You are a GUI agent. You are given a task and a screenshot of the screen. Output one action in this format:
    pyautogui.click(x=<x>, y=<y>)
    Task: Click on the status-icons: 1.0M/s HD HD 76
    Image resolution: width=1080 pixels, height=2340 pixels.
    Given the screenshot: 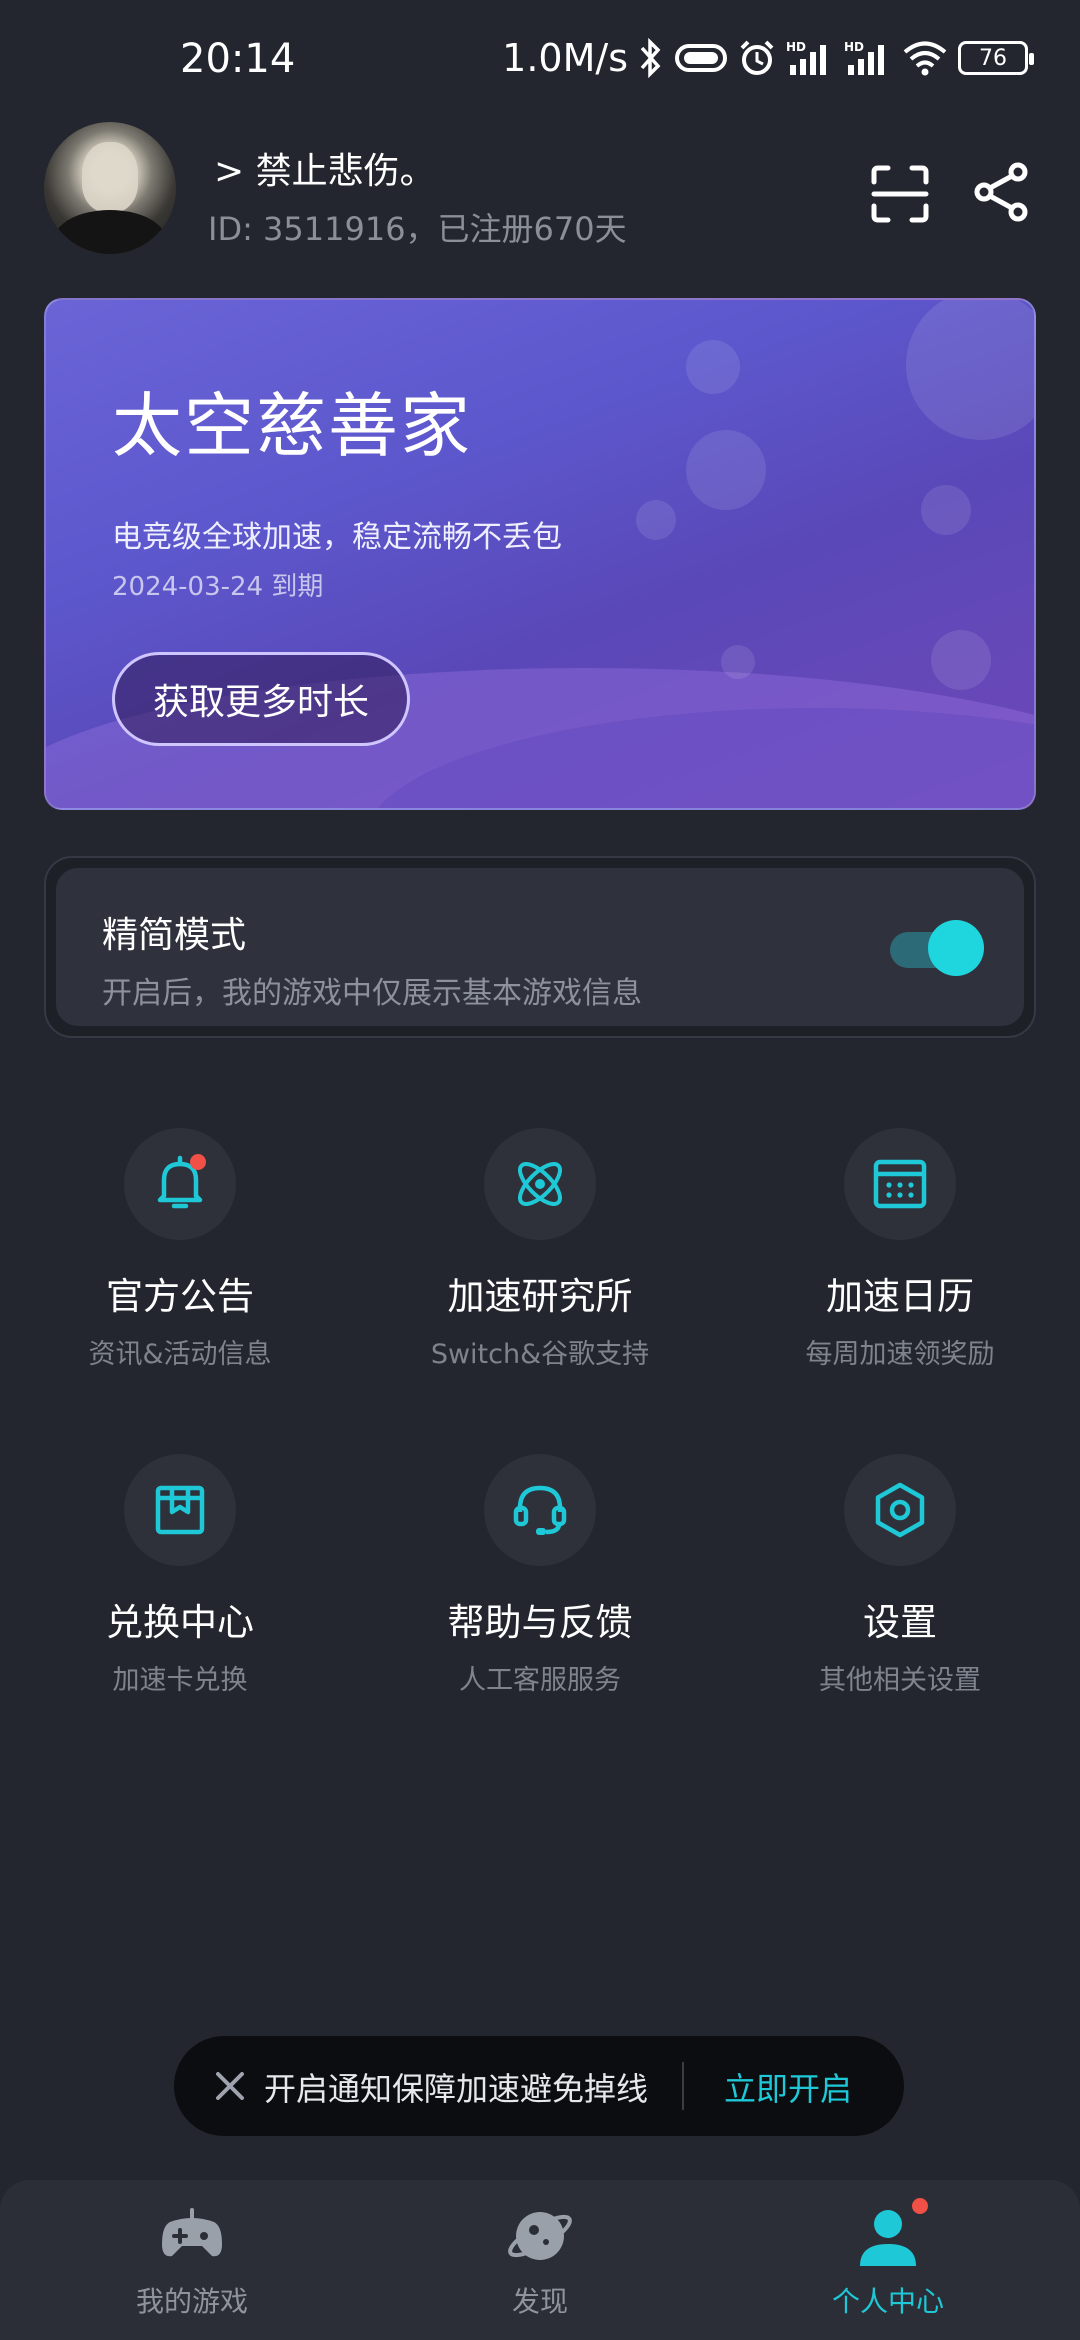 What is the action you would take?
    pyautogui.click(x=768, y=58)
    